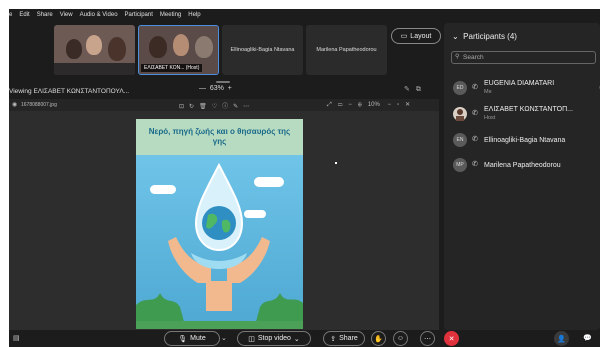  I want to click on poster-illustration, so click(219, 242).